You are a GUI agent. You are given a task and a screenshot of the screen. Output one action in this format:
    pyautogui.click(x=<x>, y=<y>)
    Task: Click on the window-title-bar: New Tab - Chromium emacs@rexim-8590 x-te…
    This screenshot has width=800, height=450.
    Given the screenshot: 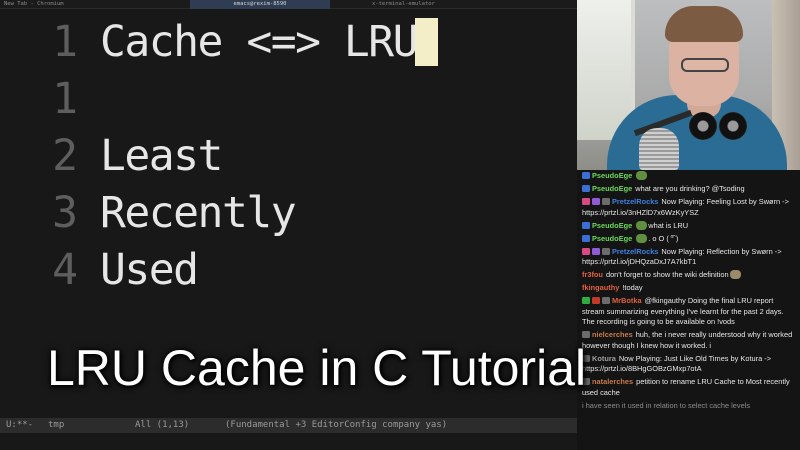 What is the action you would take?
    pyautogui.click(x=288, y=4)
    